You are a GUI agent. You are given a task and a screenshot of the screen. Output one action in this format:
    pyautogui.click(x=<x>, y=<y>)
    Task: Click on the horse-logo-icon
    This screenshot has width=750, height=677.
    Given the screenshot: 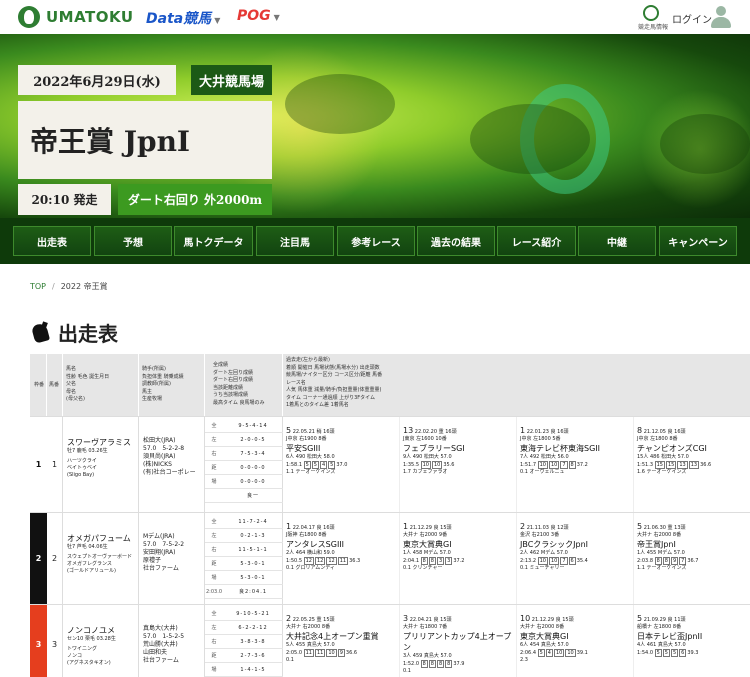 What is the action you would take?
    pyautogui.click(x=29, y=17)
    